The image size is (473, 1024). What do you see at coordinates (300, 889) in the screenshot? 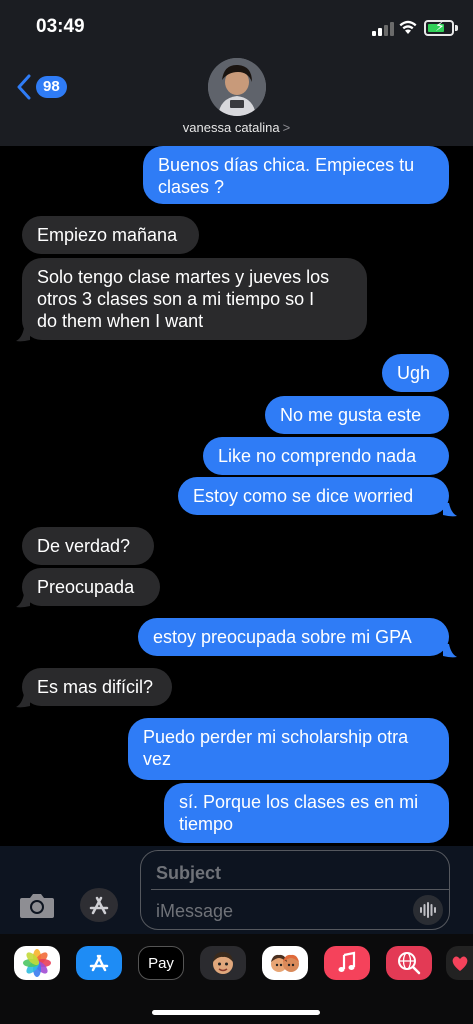
I see `compose-divider` at bounding box center [300, 889].